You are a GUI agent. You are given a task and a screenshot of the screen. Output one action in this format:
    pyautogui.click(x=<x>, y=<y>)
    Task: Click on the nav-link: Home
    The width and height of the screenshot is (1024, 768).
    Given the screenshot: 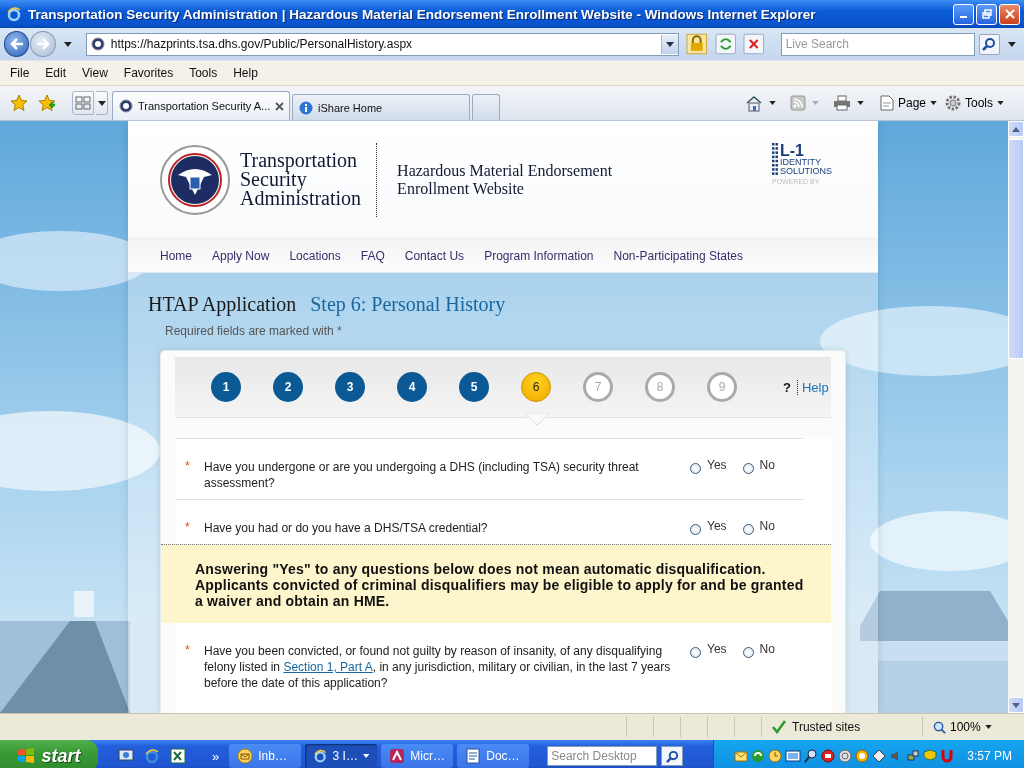 What is the action you would take?
    pyautogui.click(x=176, y=255)
    